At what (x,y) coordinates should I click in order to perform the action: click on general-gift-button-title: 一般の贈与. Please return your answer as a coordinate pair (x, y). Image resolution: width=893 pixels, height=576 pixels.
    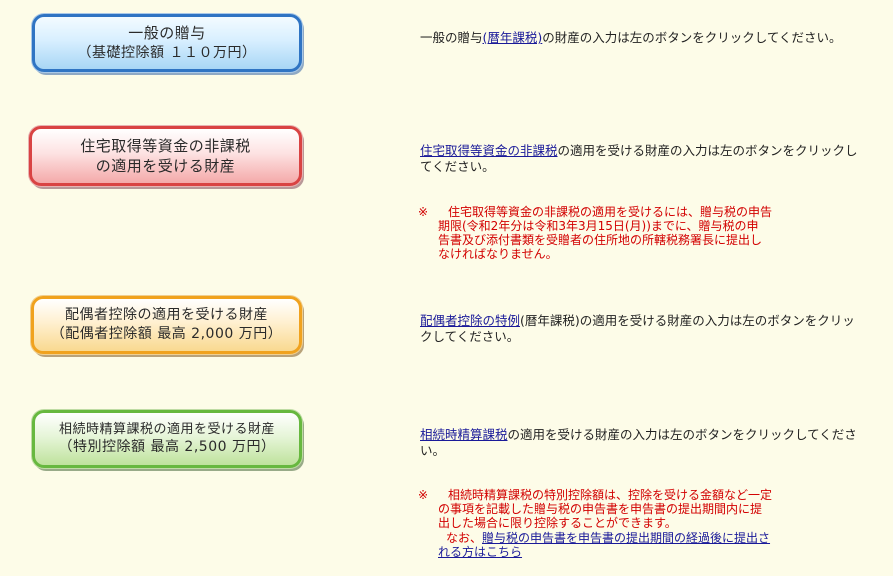
    Looking at the image, I should click on (167, 33).